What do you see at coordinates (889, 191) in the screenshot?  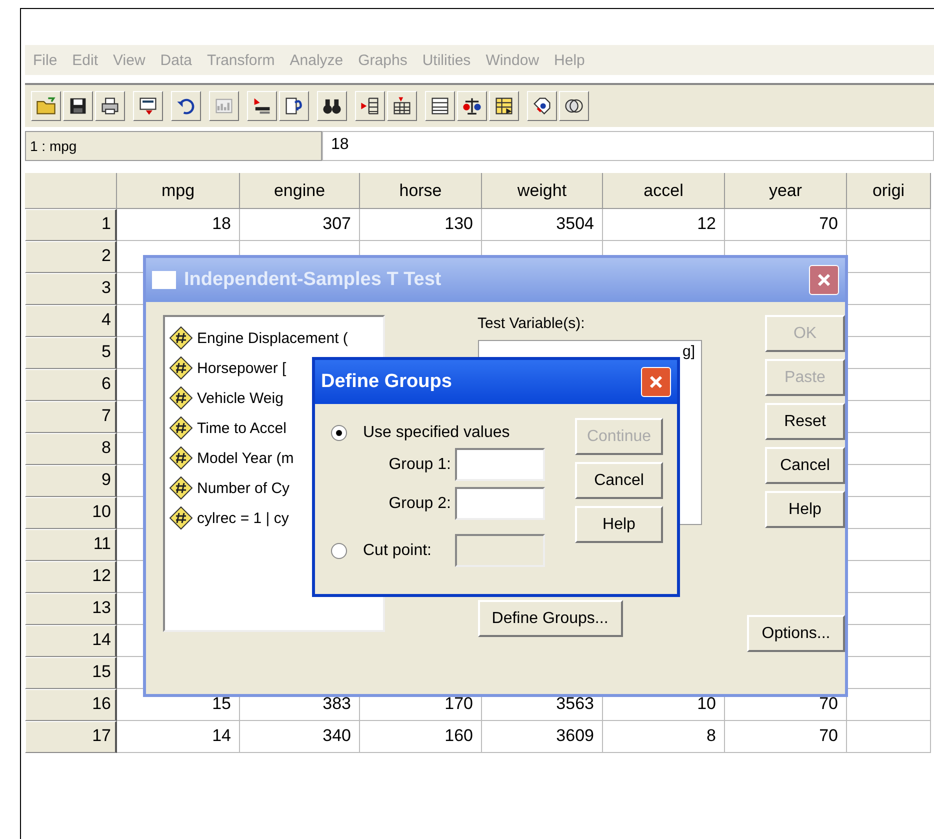 I see `column-header: origi` at bounding box center [889, 191].